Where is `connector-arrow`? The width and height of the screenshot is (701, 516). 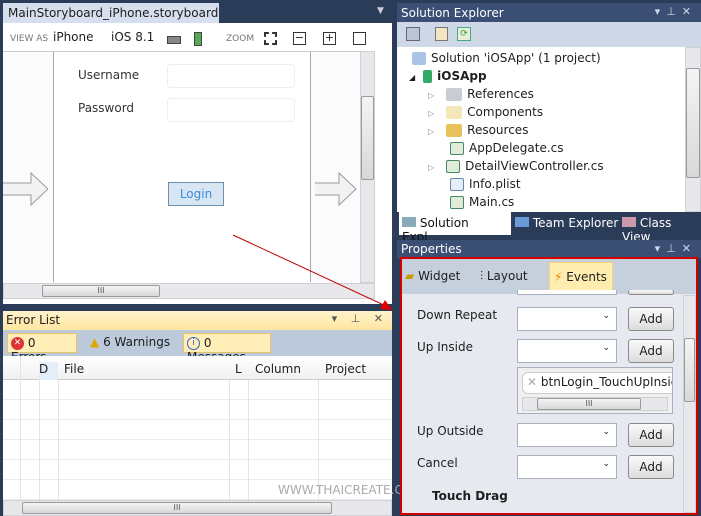
connector-arrow is located at coordinates (312, 272).